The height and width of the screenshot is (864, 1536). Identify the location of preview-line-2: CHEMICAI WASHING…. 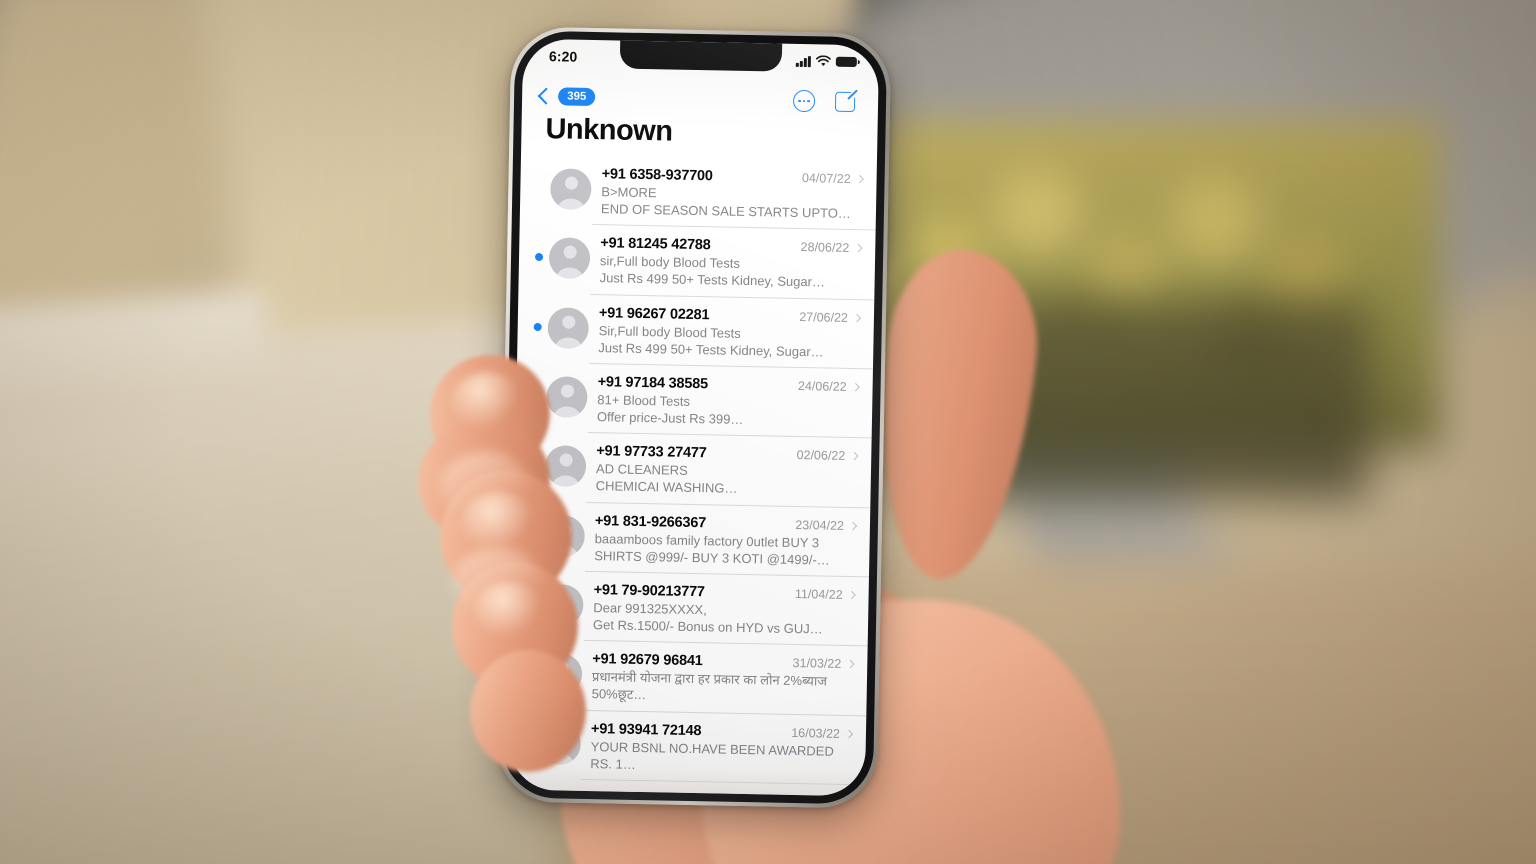
(666, 487).